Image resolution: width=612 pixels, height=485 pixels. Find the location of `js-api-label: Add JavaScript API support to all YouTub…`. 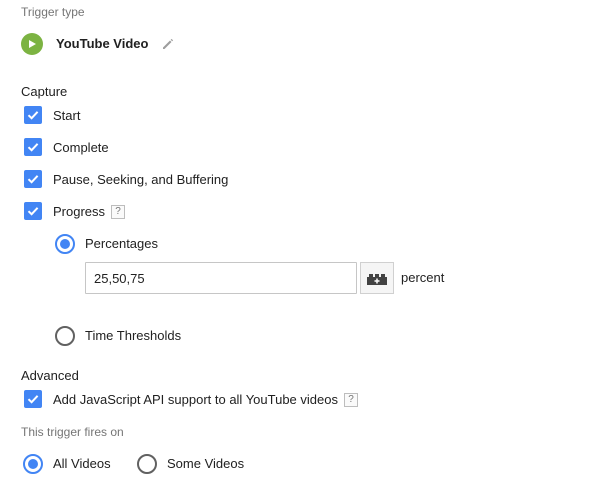

js-api-label: Add JavaScript API support to all YouTub… is located at coordinates (195, 399).